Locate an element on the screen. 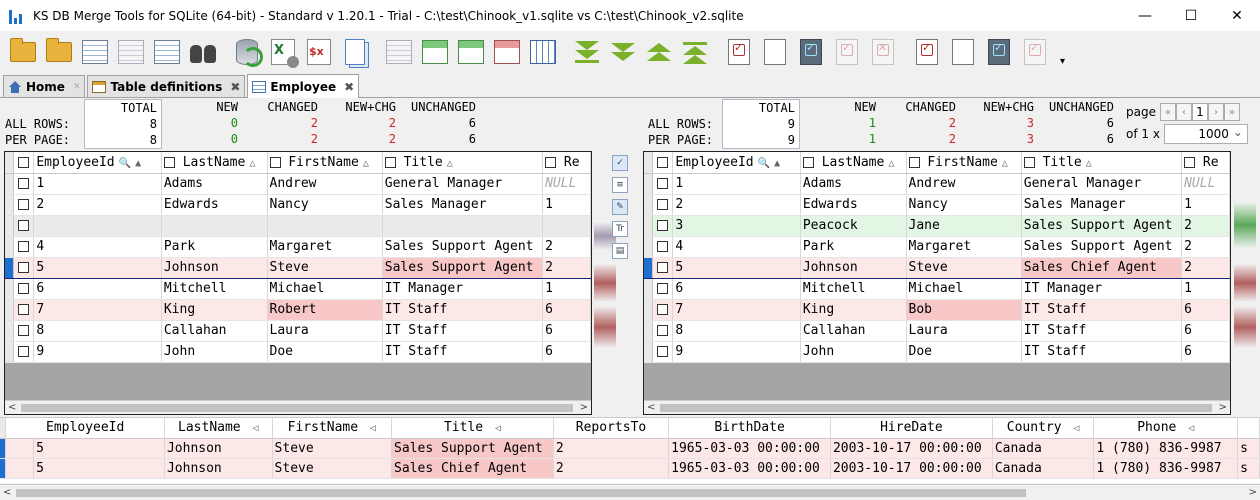  detail-header-country: Country ◁ is located at coordinates (1043, 428).